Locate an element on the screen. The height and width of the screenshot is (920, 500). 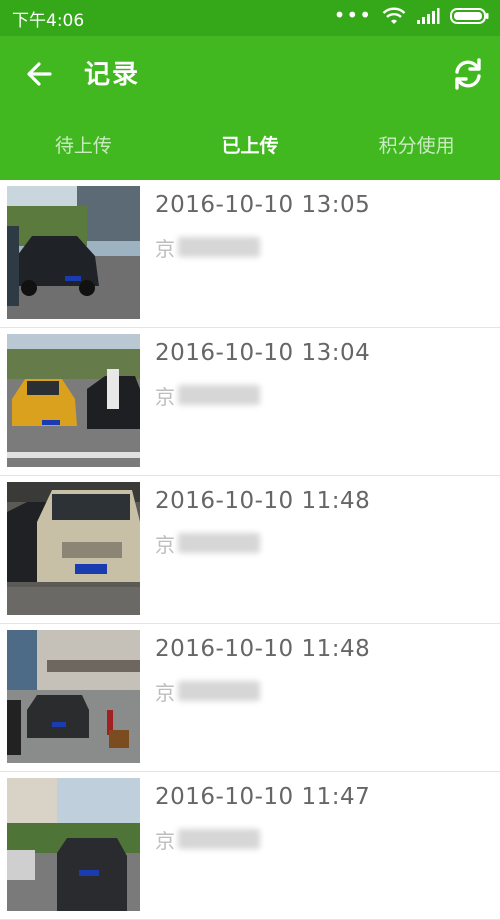
status-time: 下午4:06 is located at coordinates (48, 20).